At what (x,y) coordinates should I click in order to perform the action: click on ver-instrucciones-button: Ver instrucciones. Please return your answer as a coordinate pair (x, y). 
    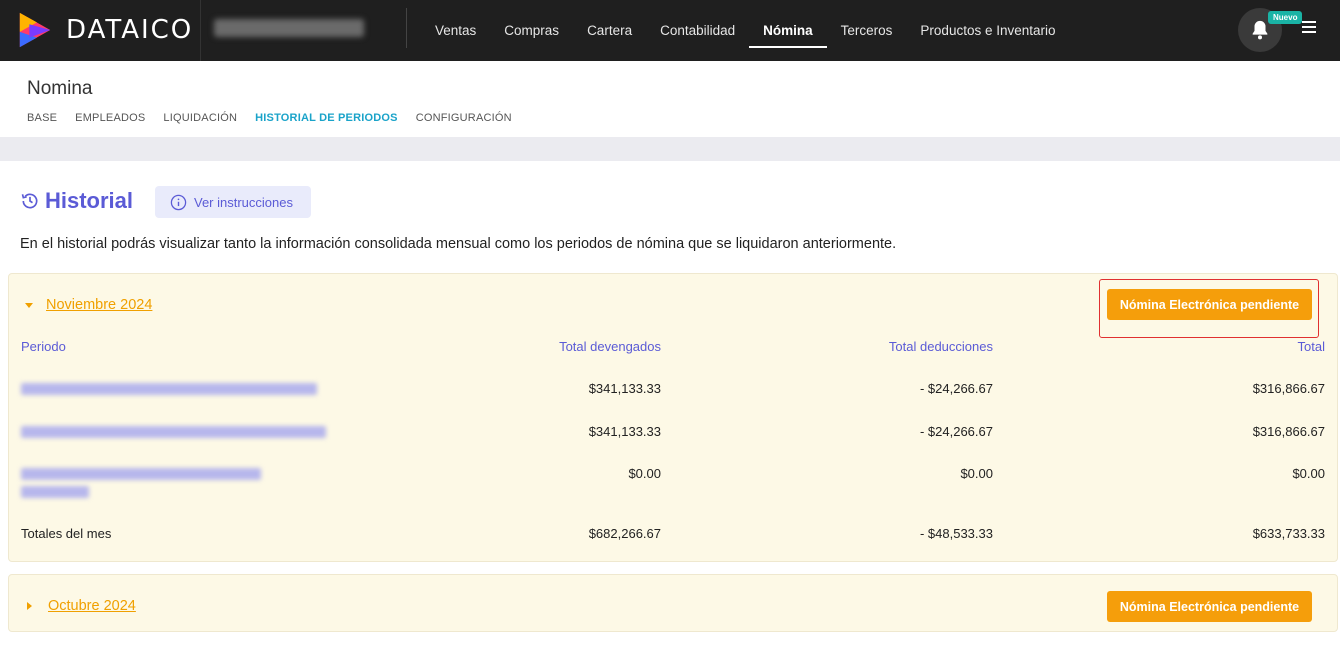
    Looking at the image, I should click on (233, 202).